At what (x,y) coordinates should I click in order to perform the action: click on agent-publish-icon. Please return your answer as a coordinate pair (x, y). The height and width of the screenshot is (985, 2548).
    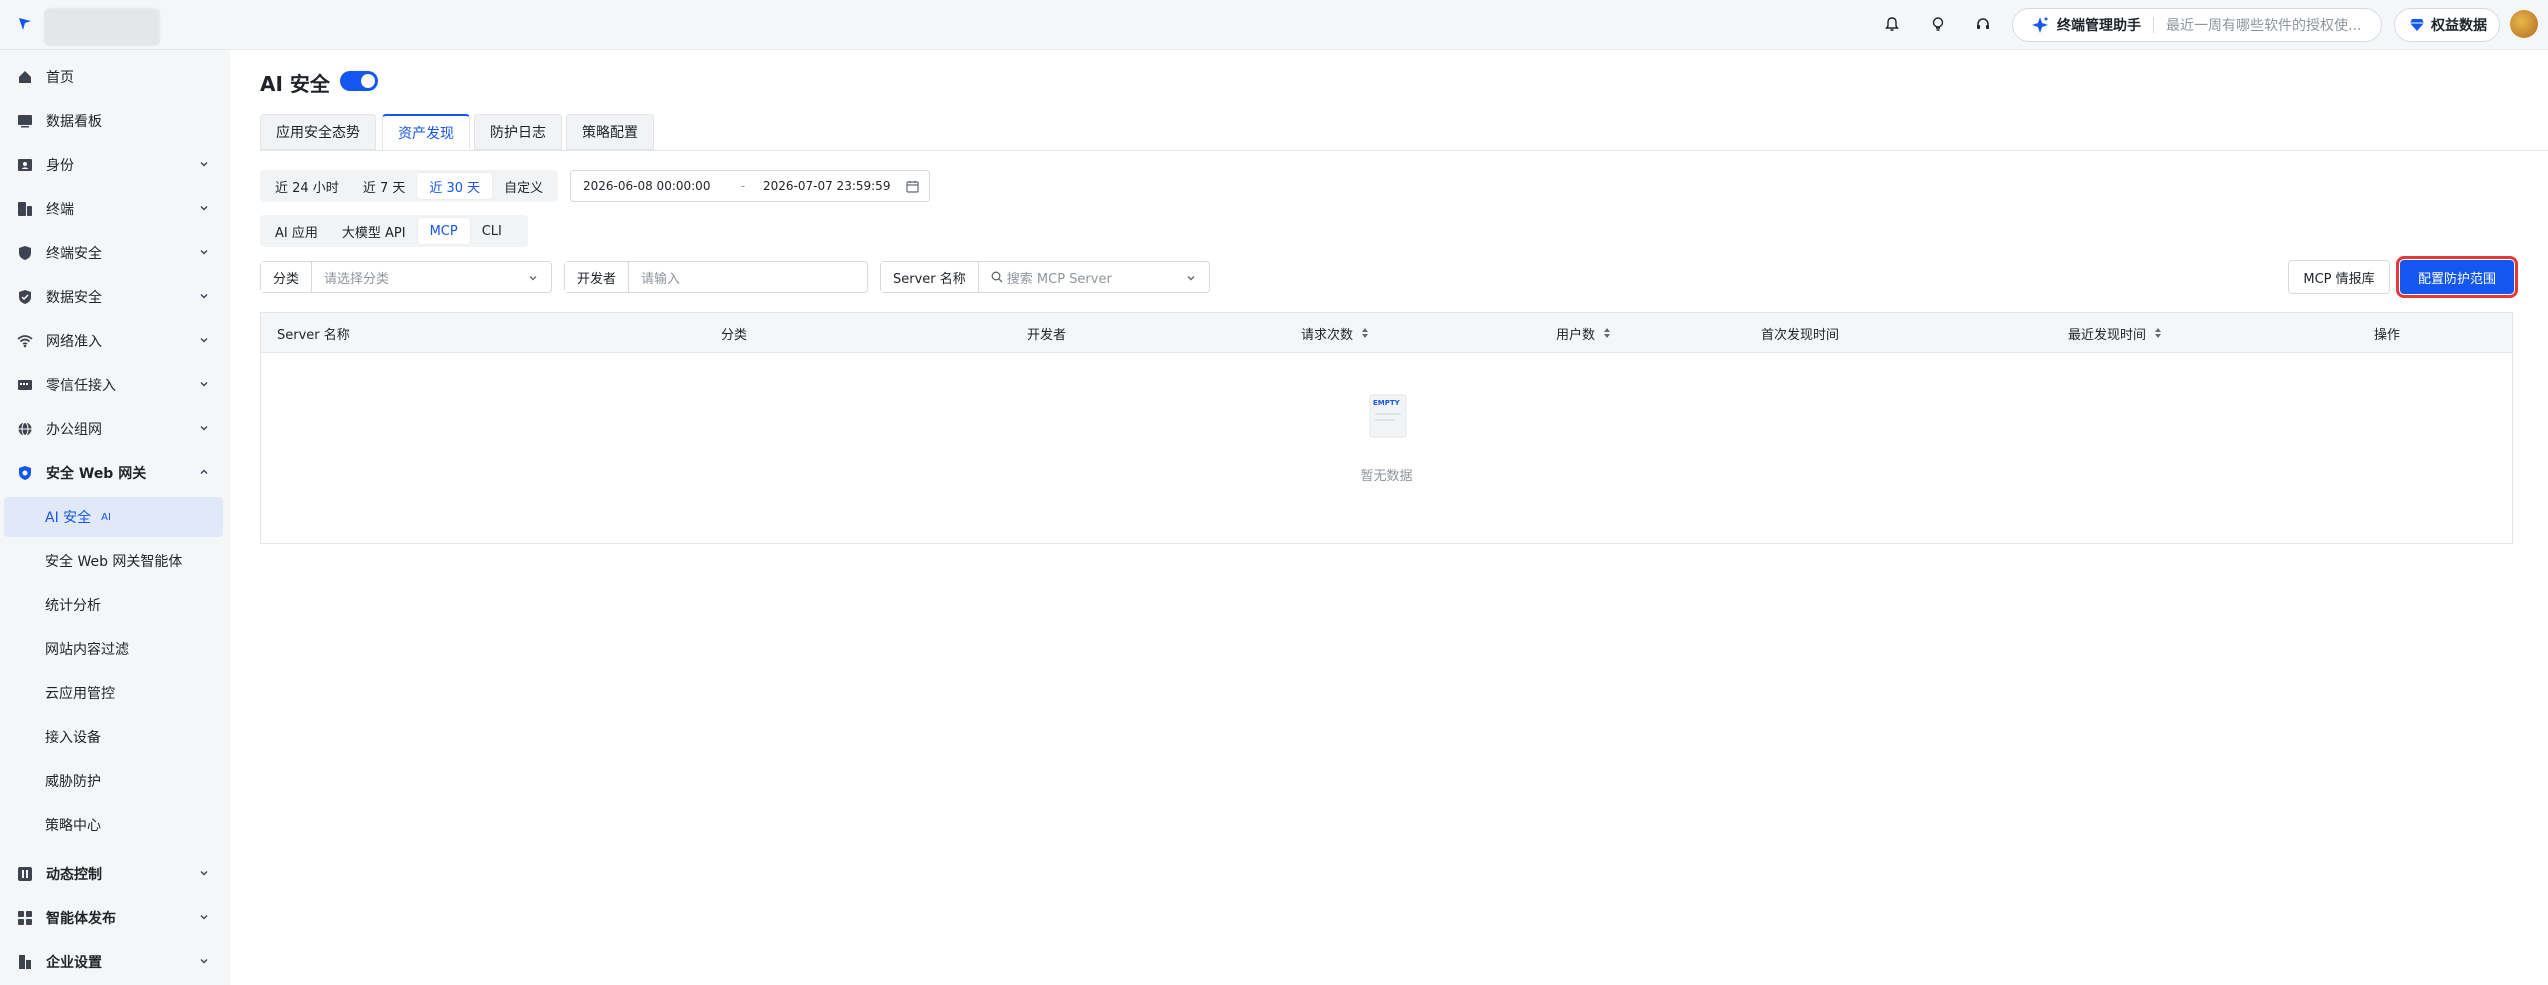
    Looking at the image, I should click on (25, 918).